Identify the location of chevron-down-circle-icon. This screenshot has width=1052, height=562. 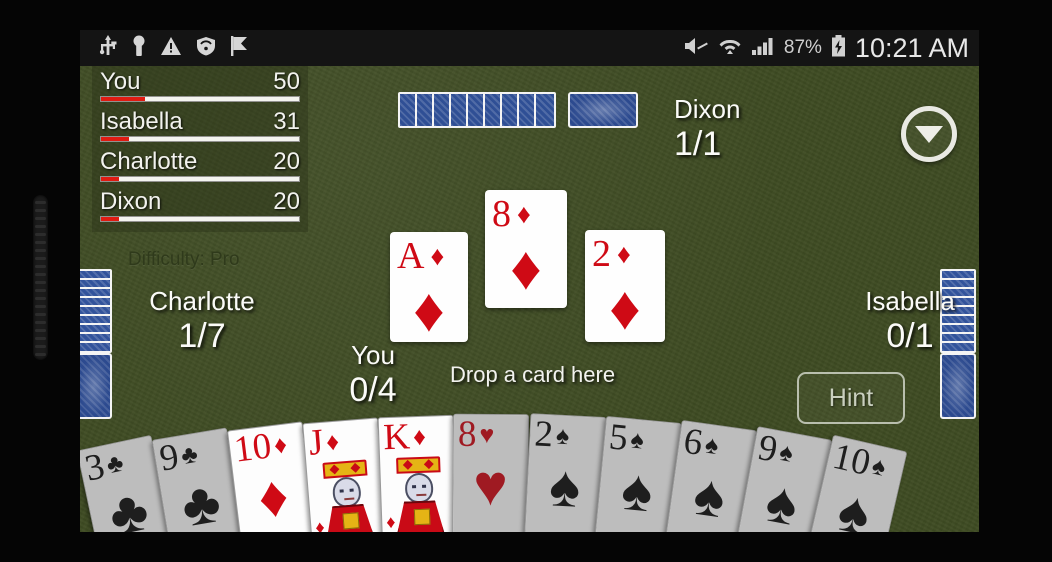
(929, 134).